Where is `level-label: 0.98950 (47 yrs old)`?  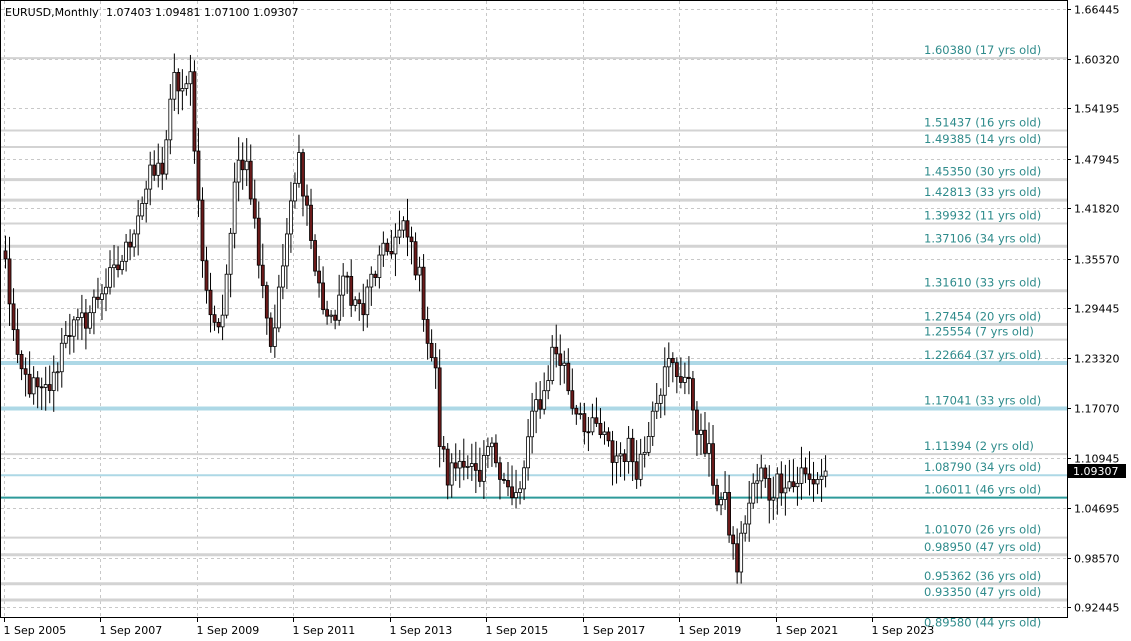
level-label: 0.98950 (47 yrs old) is located at coordinates (982, 547).